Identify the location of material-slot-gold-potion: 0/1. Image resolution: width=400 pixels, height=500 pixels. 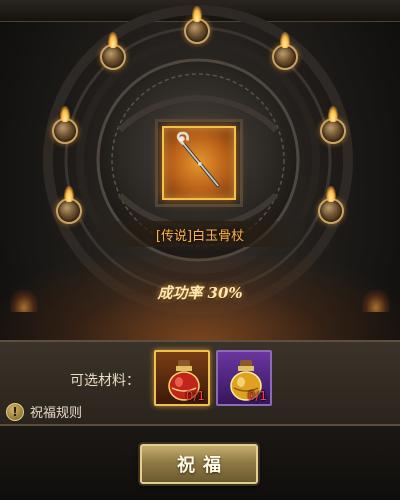
(244, 378).